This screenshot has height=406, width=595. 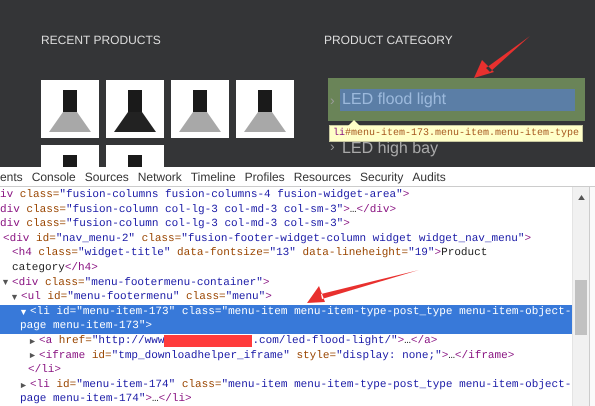 I want to click on section-heading: PRODUCT CATEGORY, so click(x=389, y=40).